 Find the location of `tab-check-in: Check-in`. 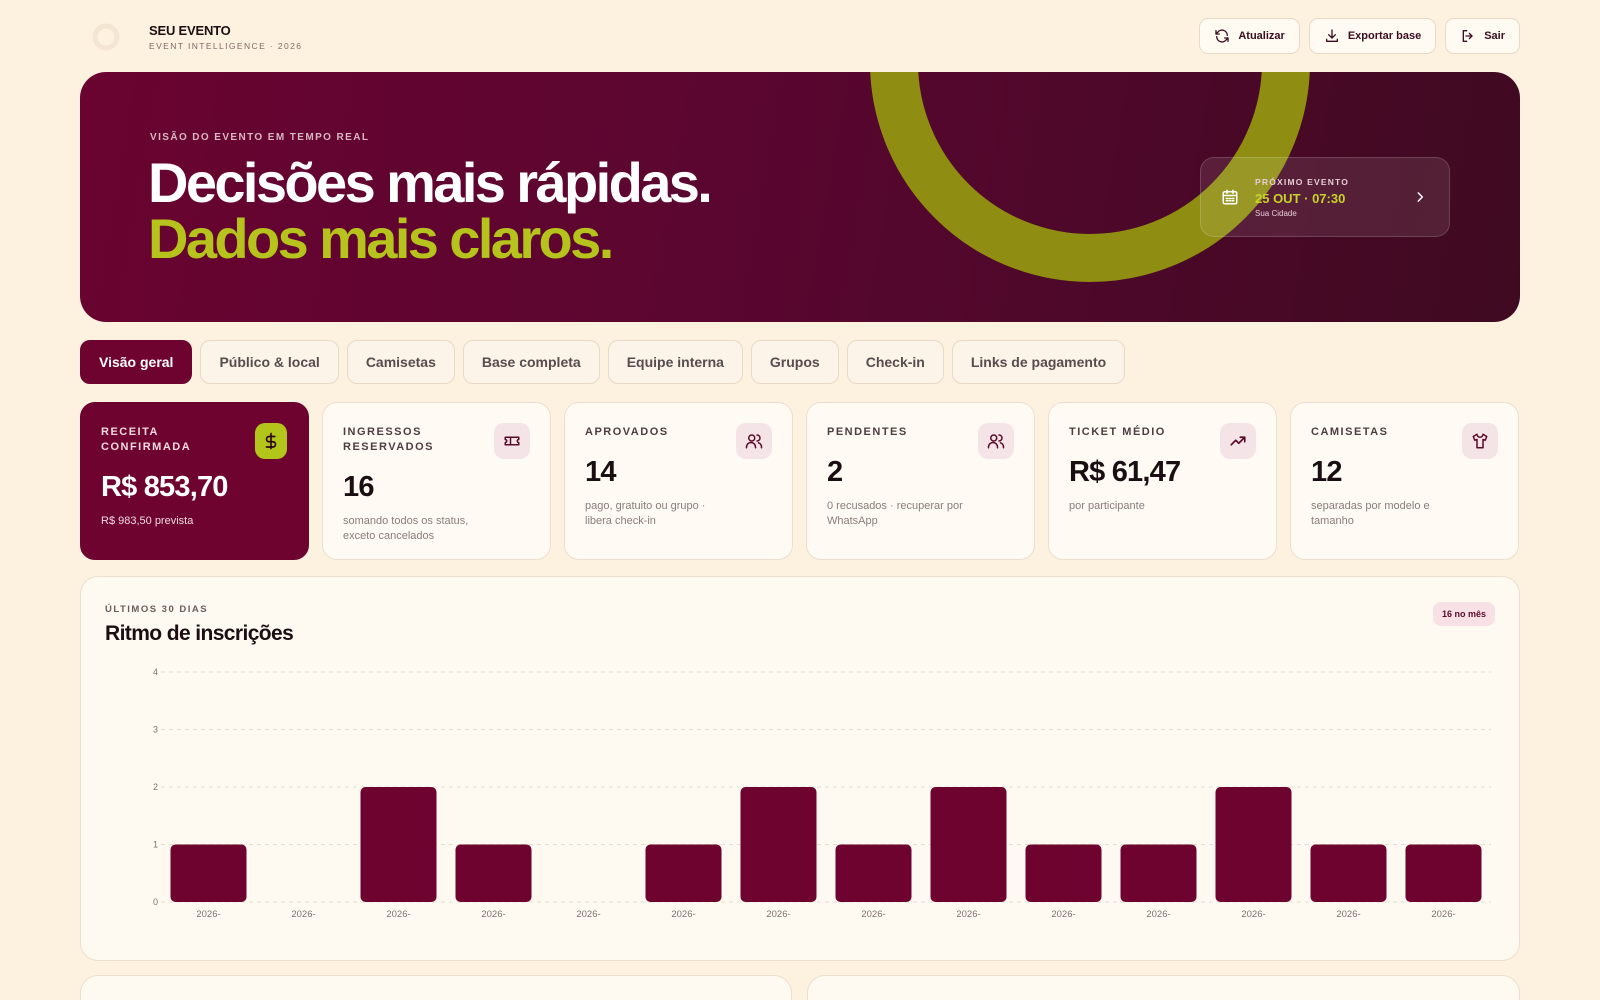

tab-check-in: Check-in is located at coordinates (895, 362).